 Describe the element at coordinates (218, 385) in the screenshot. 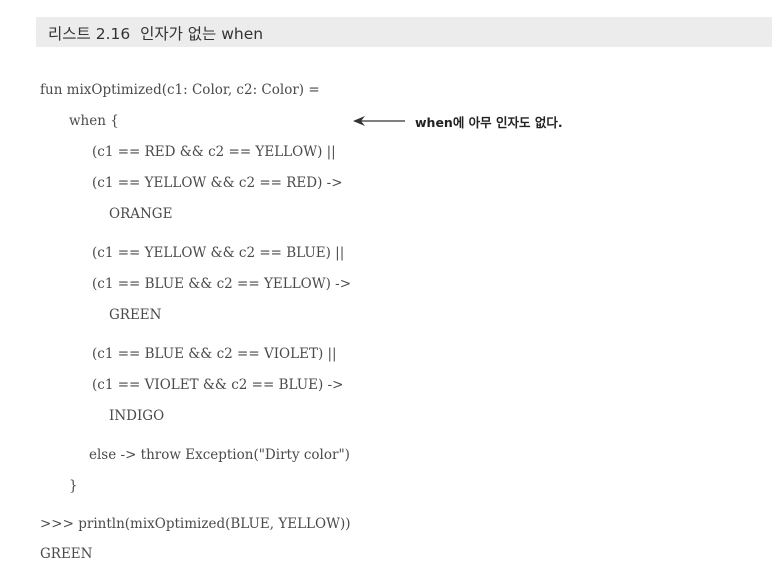

I see `code-line-condition: (c1 == VIOLET && c2 == BLUE) ->` at that location.